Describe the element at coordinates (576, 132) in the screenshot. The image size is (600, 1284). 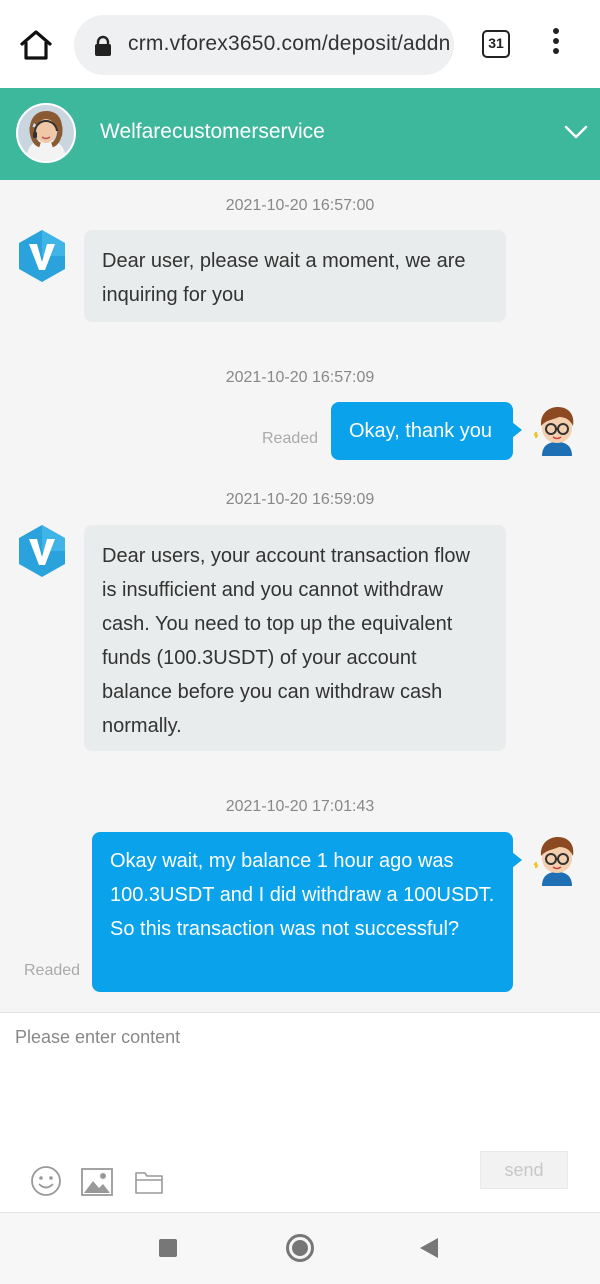
I see `chevron-down-icon` at that location.